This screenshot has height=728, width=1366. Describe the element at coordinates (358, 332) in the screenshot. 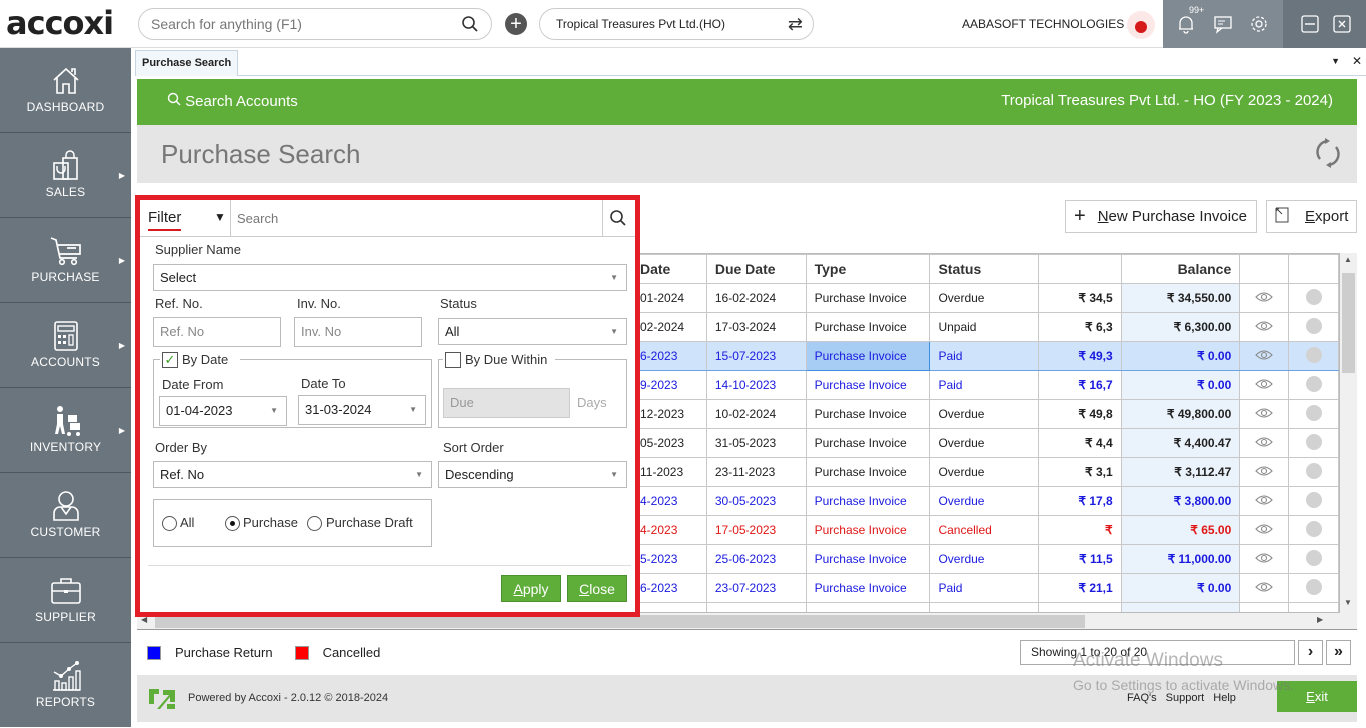

I see `inv-no-input: Inv. No` at that location.